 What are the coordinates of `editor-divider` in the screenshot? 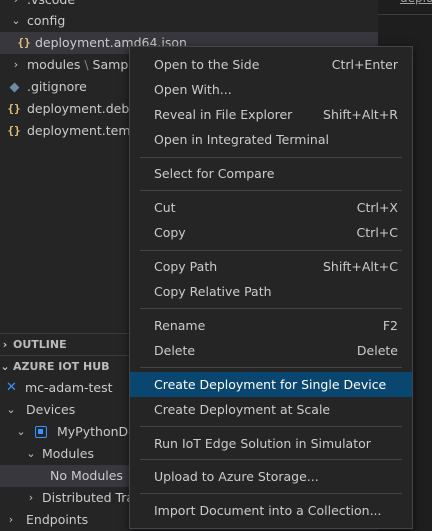 It's located at (405, 14).